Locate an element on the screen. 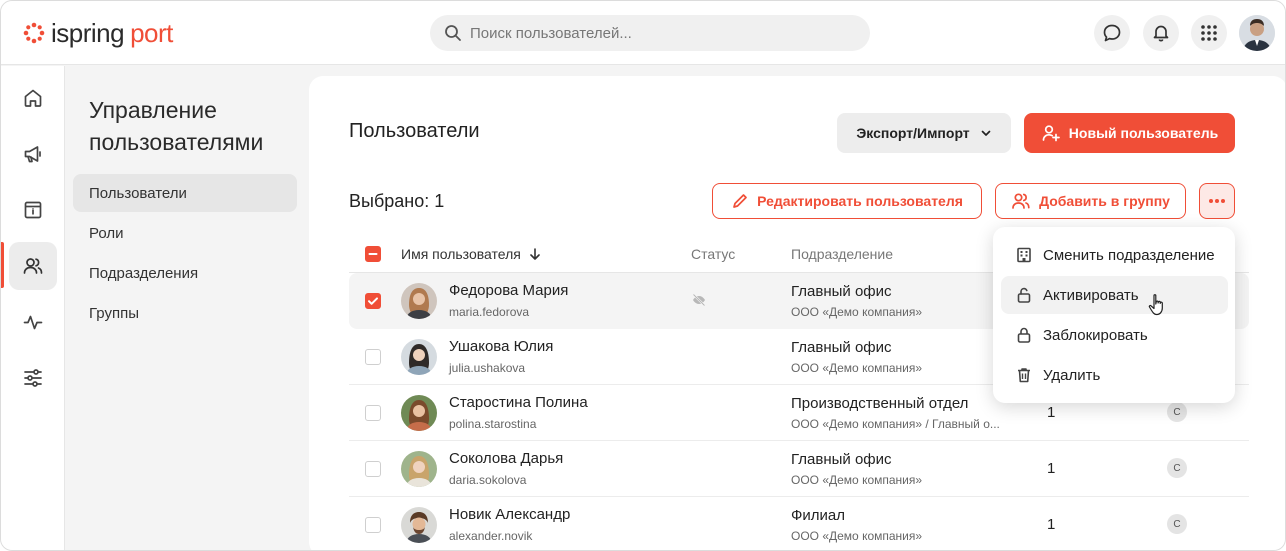  sliders-icon is located at coordinates (33, 378).